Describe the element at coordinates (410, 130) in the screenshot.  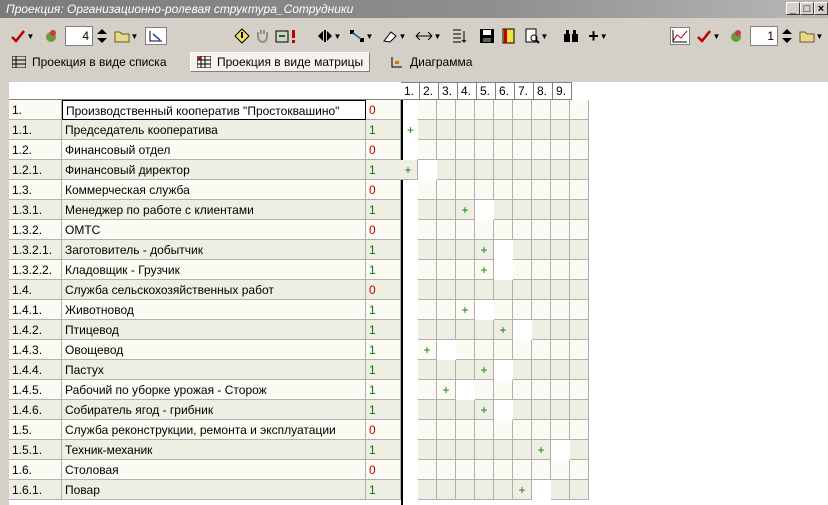
I see `matrix-mark: +` at that location.